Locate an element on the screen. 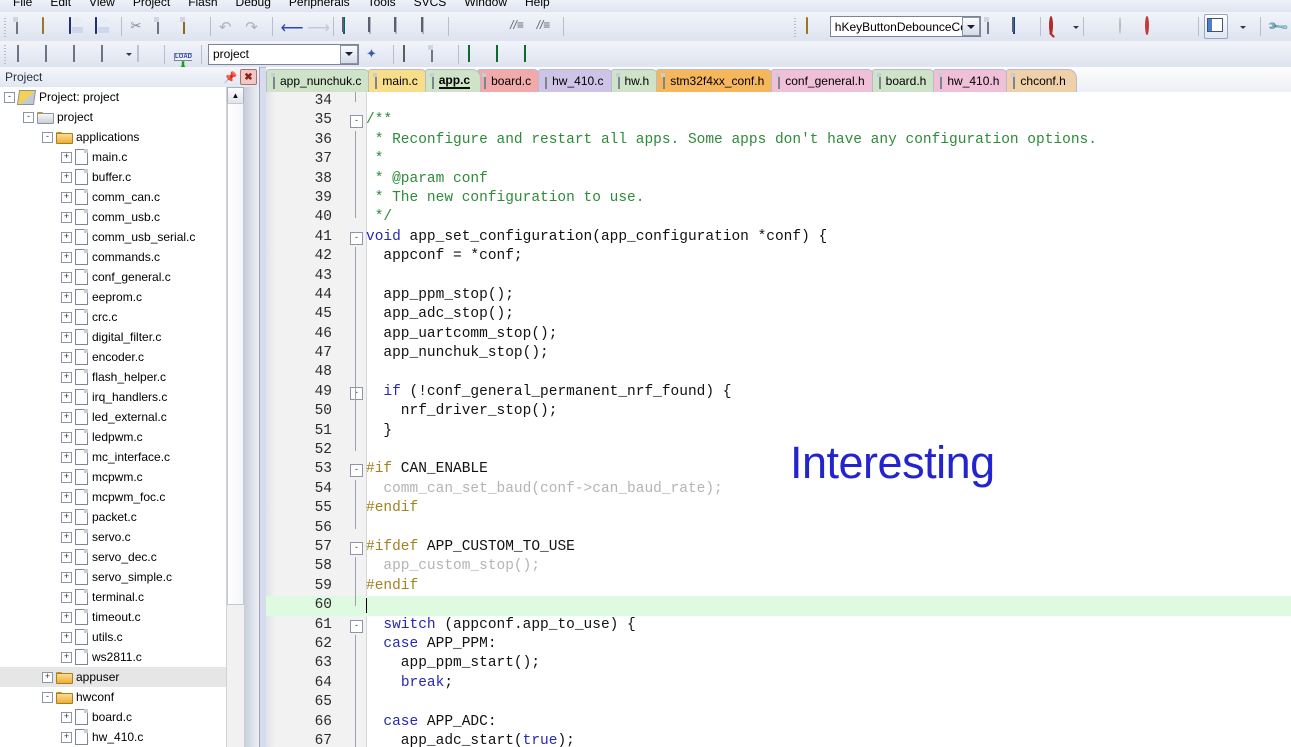  tree-item: + ledpwm.c is located at coordinates (121, 437).